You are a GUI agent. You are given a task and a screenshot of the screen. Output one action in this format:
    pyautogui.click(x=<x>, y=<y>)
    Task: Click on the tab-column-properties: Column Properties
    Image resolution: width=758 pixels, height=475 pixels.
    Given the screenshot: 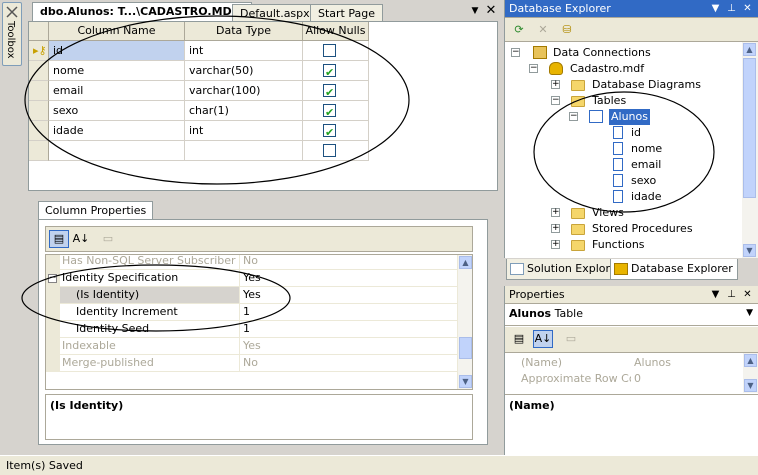 What is the action you would take?
    pyautogui.click(x=96, y=210)
    